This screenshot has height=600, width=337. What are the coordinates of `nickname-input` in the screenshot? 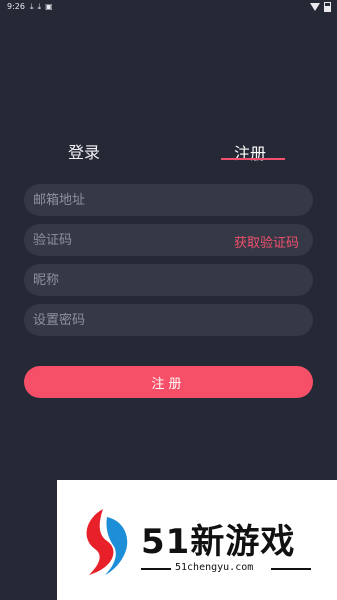 It's located at (128, 280).